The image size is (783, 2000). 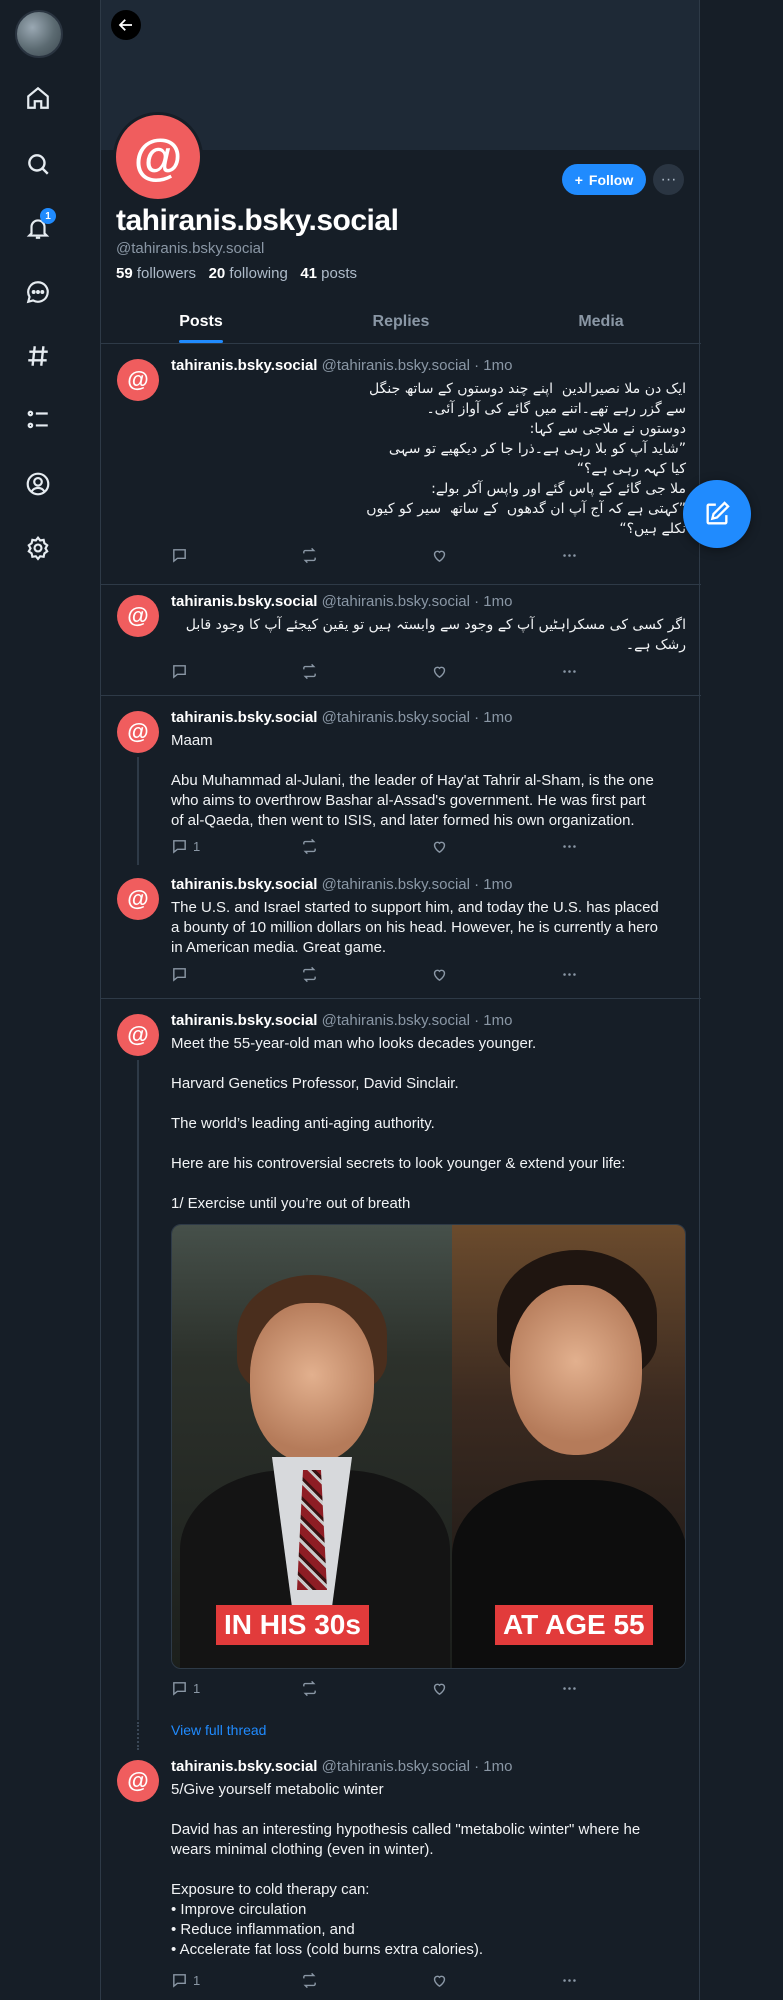 I want to click on reply-icon, so click(x=179, y=975).